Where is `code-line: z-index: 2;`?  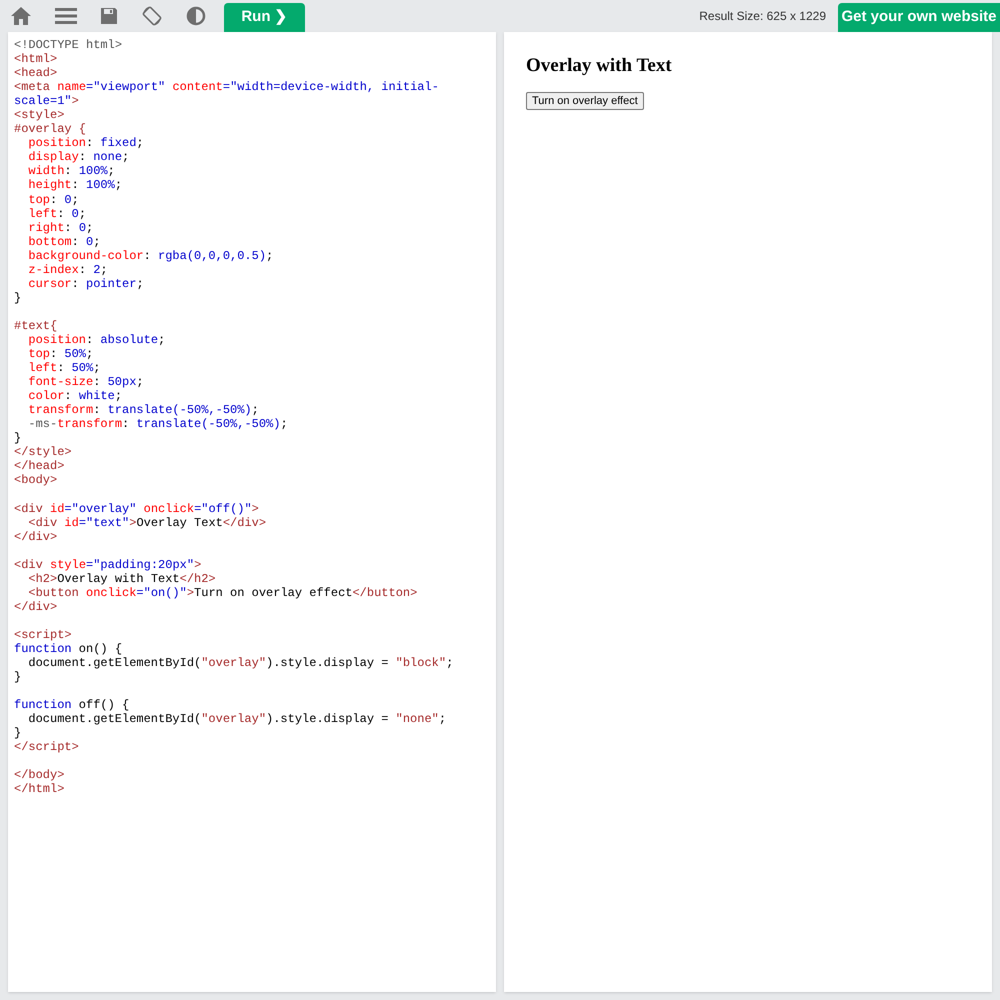 code-line: z-index: 2; is located at coordinates (68, 269).